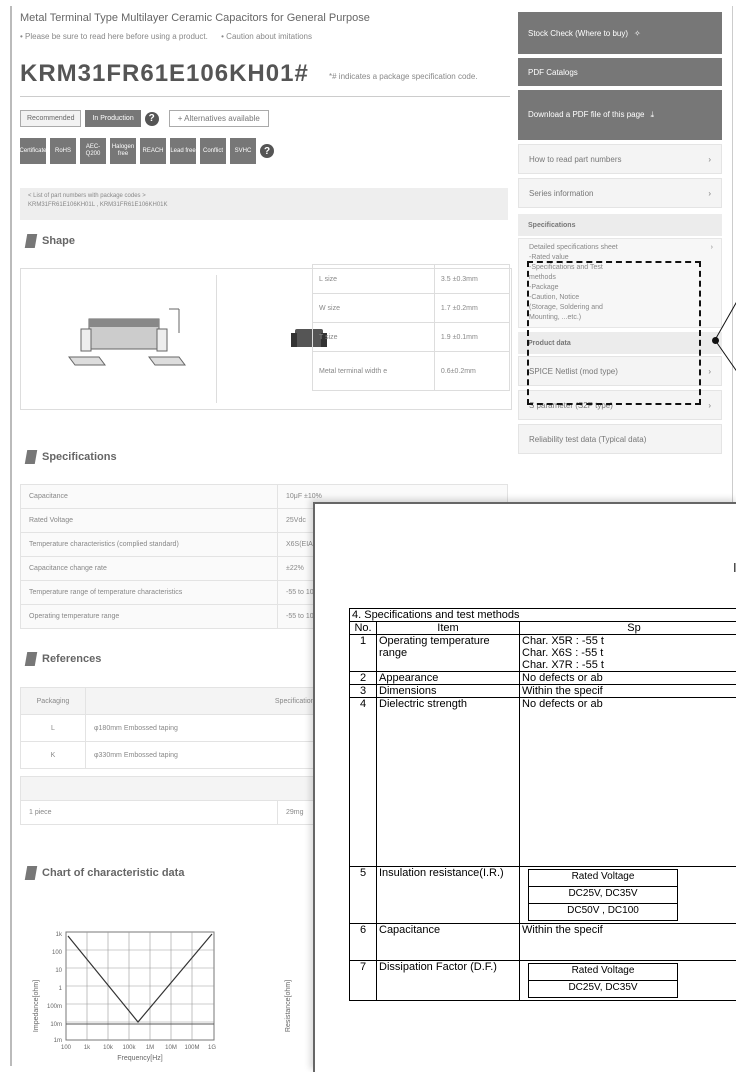 This screenshot has width=736, height=1072. What do you see at coordinates (448, 895) in the screenshot?
I see `row-item: Insulation resistance(I.R.)` at bounding box center [448, 895].